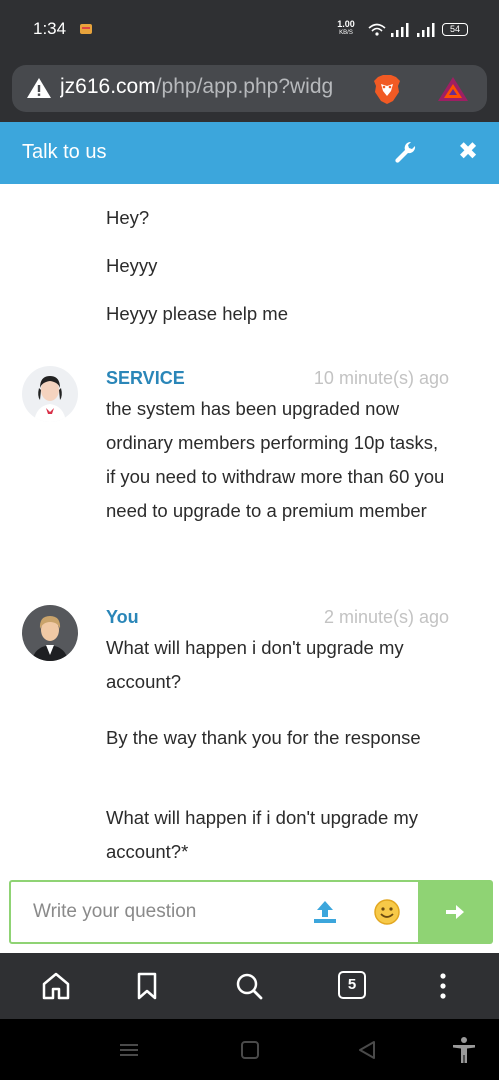 Image resolution: width=499 pixels, height=1080 pixels. Describe the element at coordinates (249, 29) in the screenshot. I see `status-bar: 1:34 1.00 KB/S 54` at that location.